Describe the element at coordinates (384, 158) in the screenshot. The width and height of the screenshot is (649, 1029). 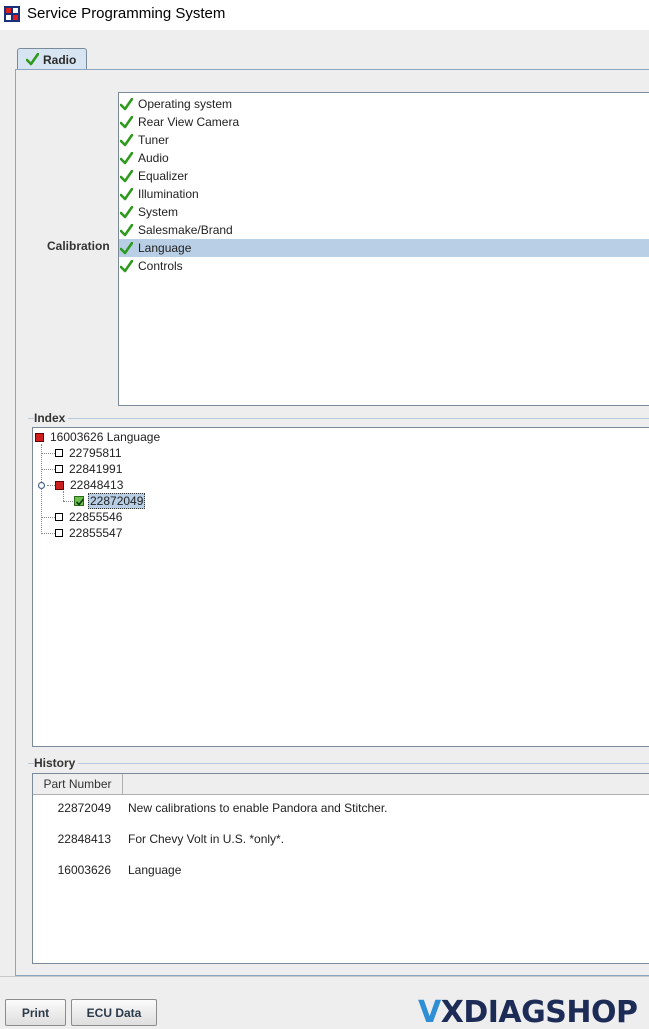
I see `calibration-item-audio: Audio` at that location.